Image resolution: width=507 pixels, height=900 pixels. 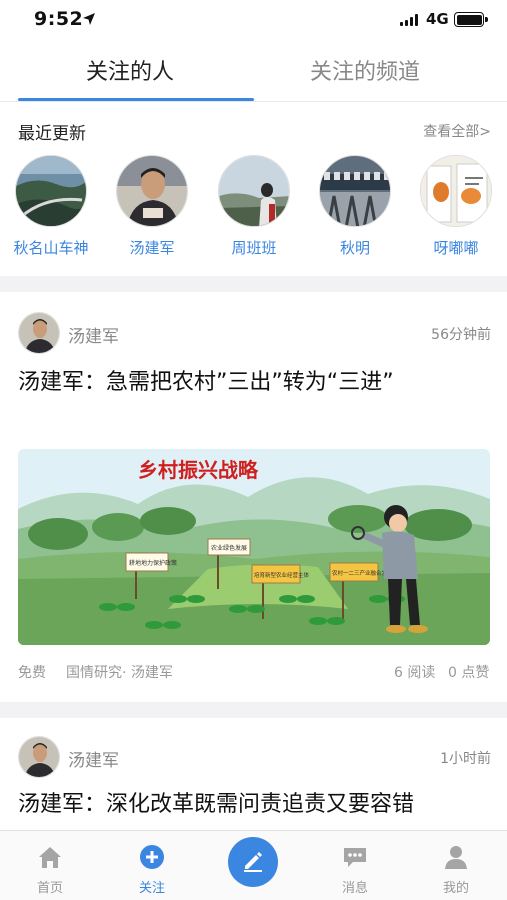 What do you see at coordinates (49, 888) in the screenshot?
I see `nav-label: 首页` at bounding box center [49, 888].